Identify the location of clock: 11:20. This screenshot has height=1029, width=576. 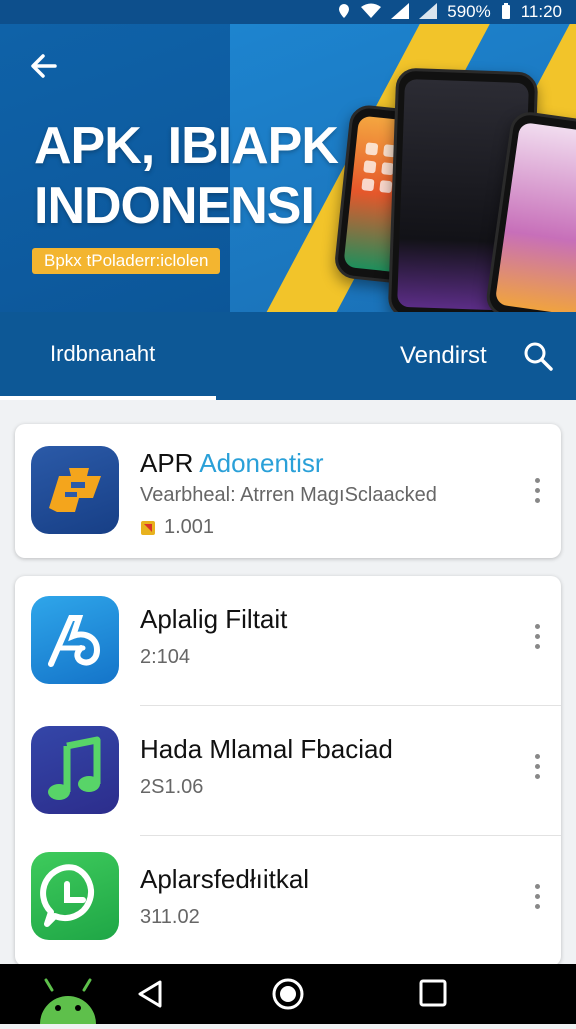
(541, 11).